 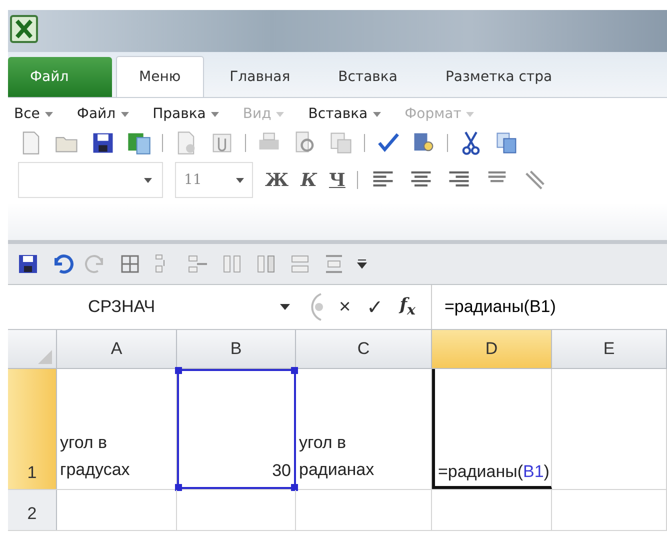 I want to click on column-header: D, so click(x=492, y=349).